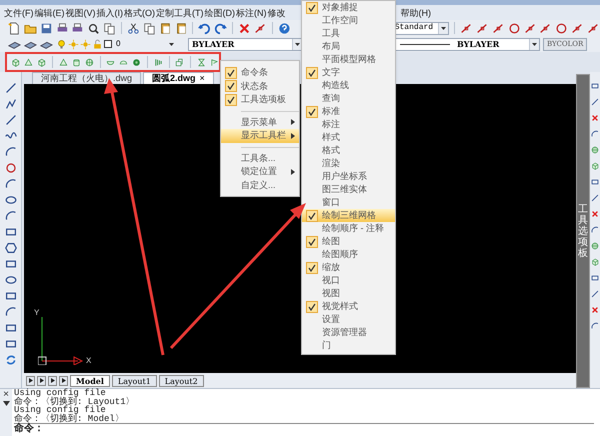 The width and height of the screenshot is (600, 436). I want to click on menu-item: 绘制顺序 - 注释, so click(348, 228).